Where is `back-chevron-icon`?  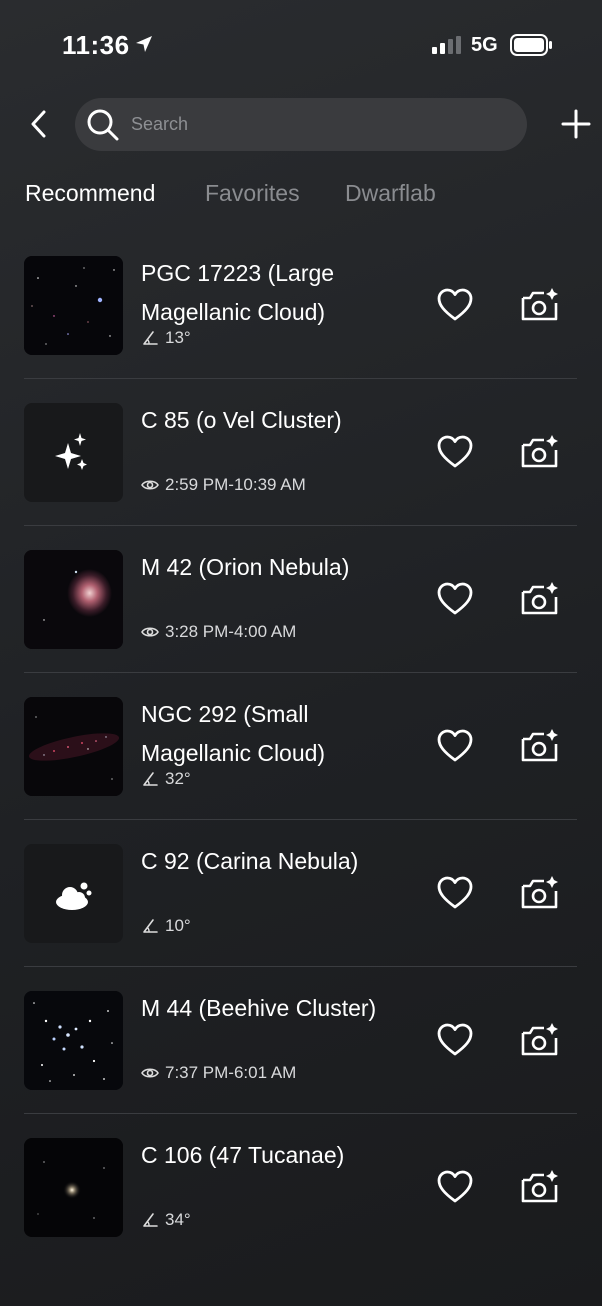 back-chevron-icon is located at coordinates (39, 124).